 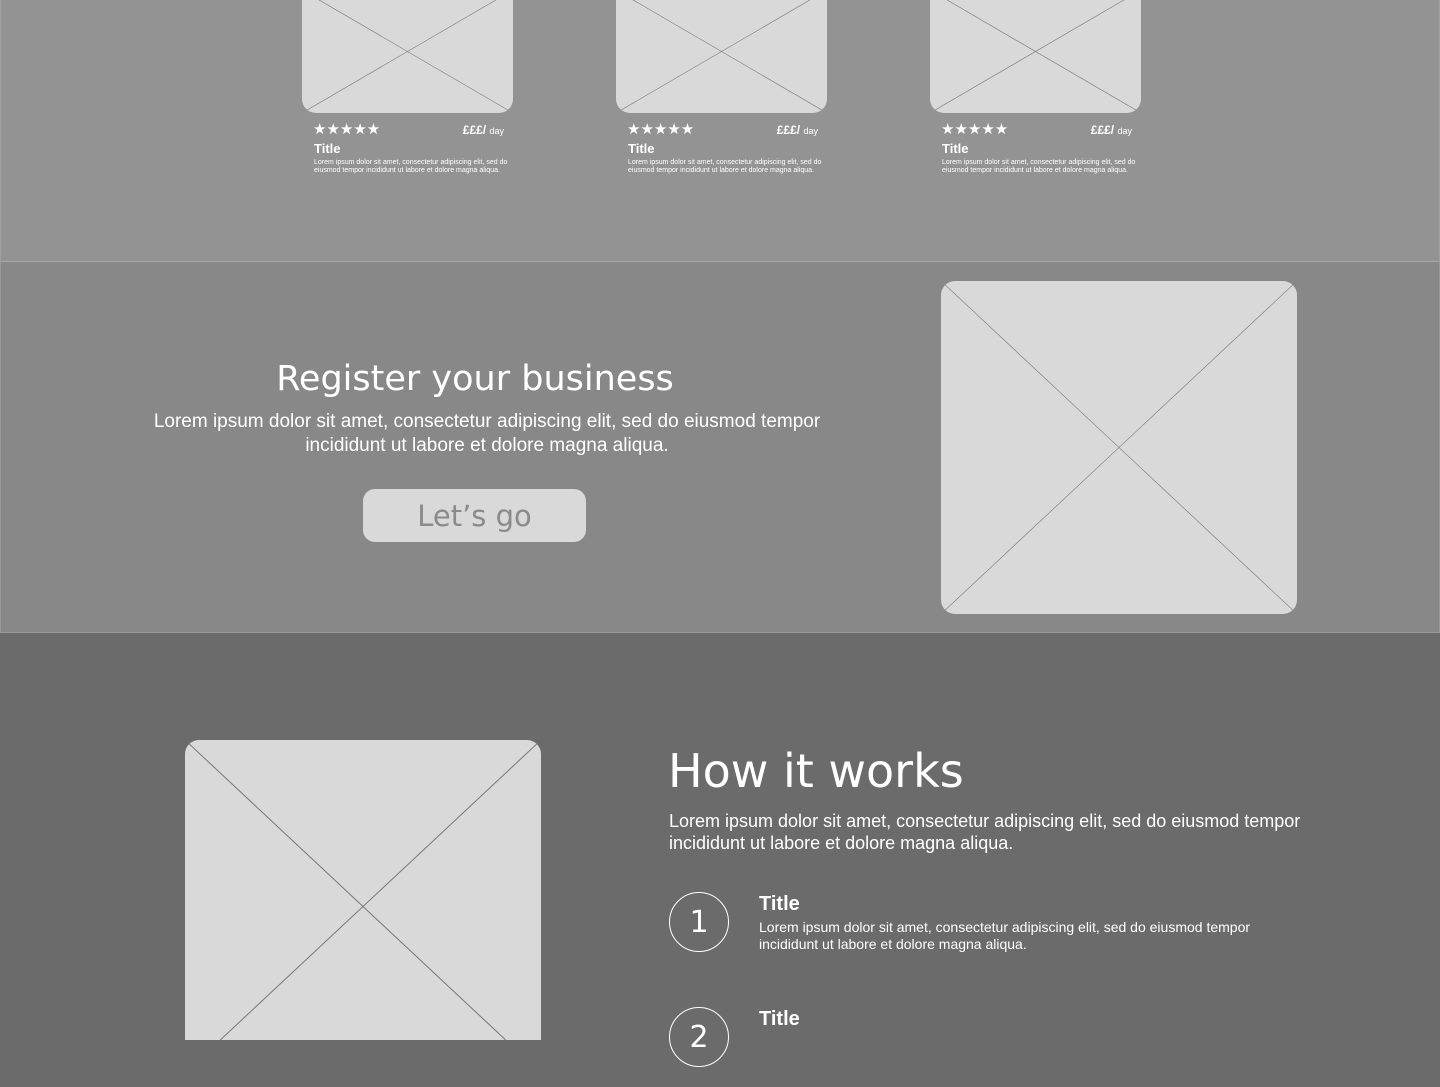 What do you see at coordinates (474, 515) in the screenshot?
I see `lets-go-button: Let’s go` at bounding box center [474, 515].